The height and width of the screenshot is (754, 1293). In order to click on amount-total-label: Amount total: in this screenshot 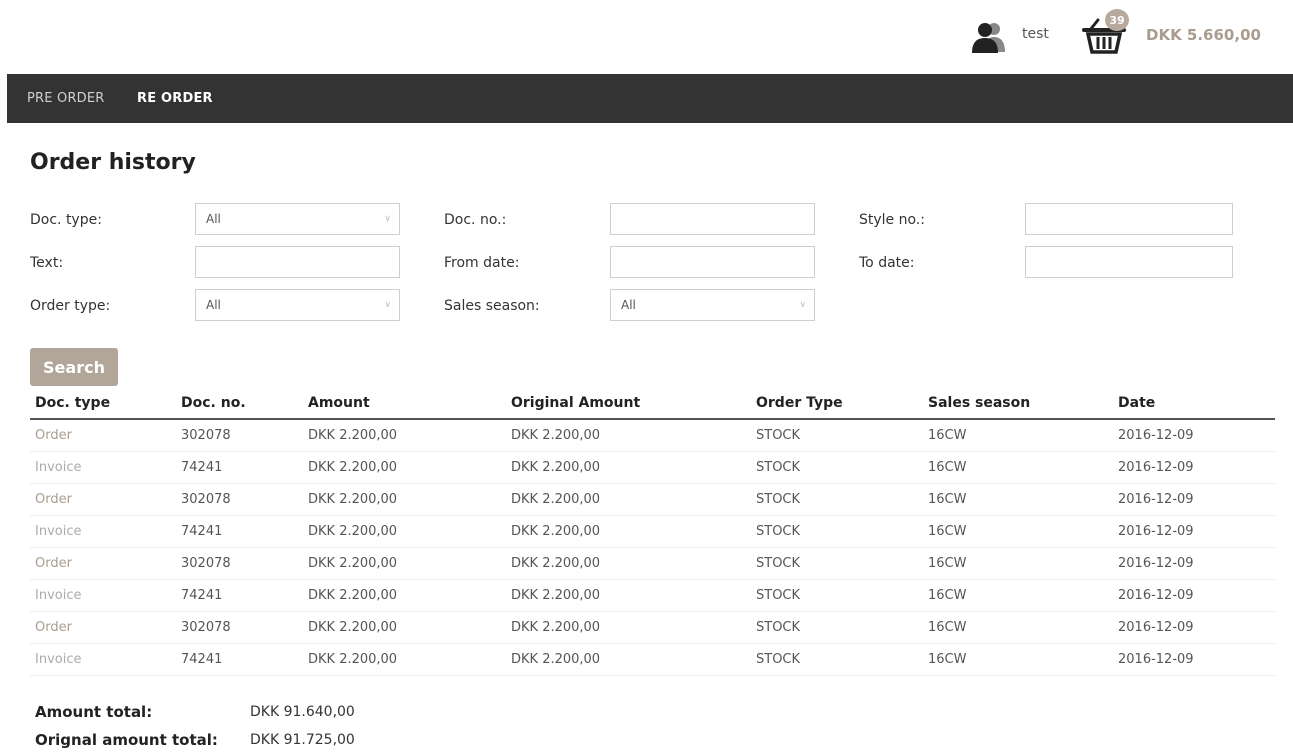, I will do `click(94, 712)`.